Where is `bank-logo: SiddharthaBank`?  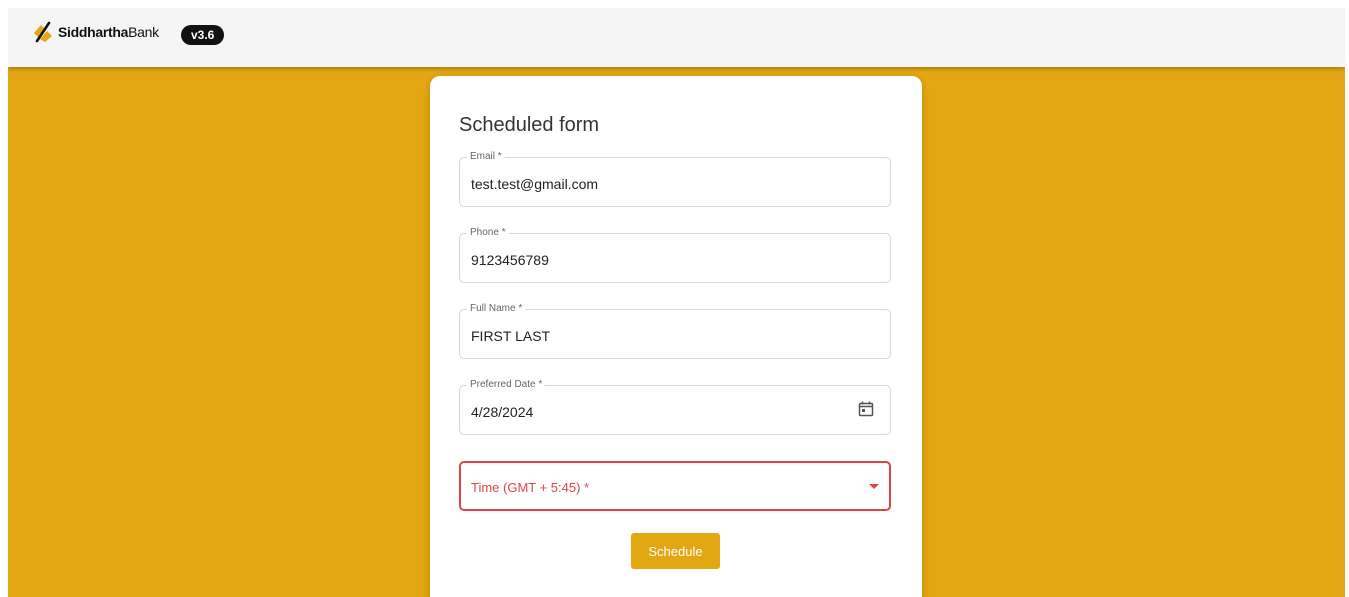 bank-logo: SiddharthaBank is located at coordinates (95, 32).